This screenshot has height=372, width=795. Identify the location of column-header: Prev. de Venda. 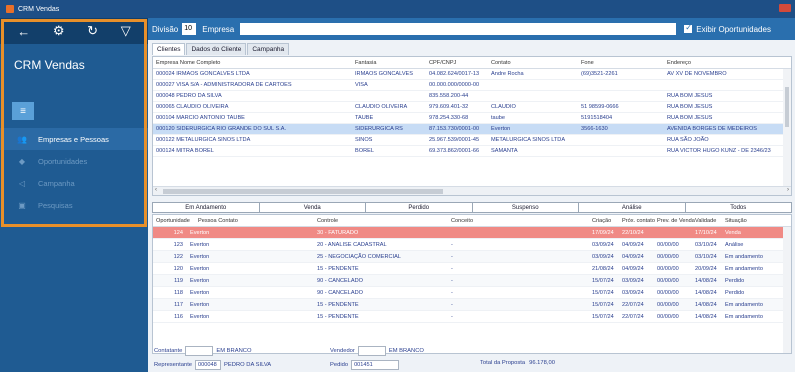
(676, 220).